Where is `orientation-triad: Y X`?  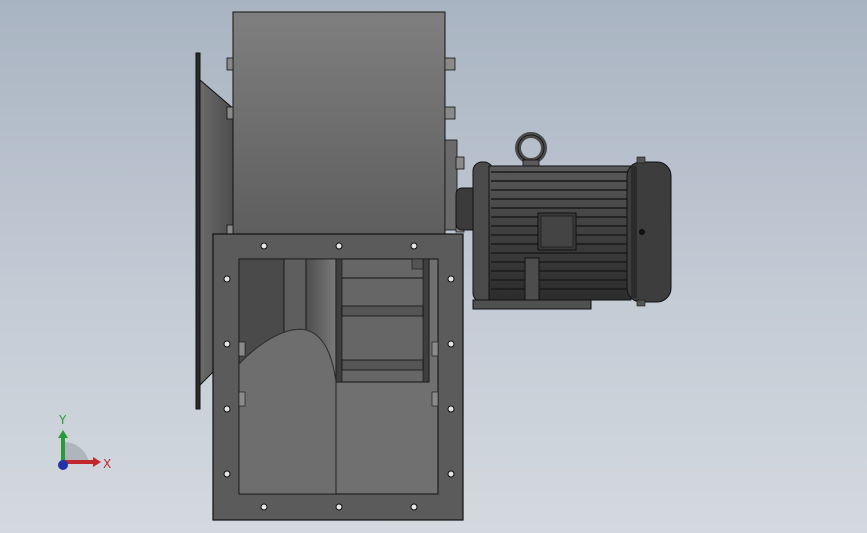
orientation-triad: Y X is located at coordinates (85, 450).